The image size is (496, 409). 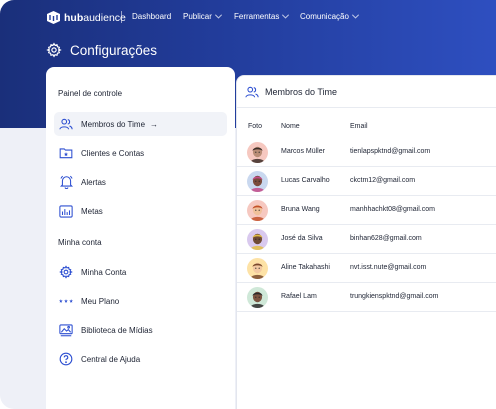 I want to click on brand-logo: hubaudience, so click(x=86, y=17).